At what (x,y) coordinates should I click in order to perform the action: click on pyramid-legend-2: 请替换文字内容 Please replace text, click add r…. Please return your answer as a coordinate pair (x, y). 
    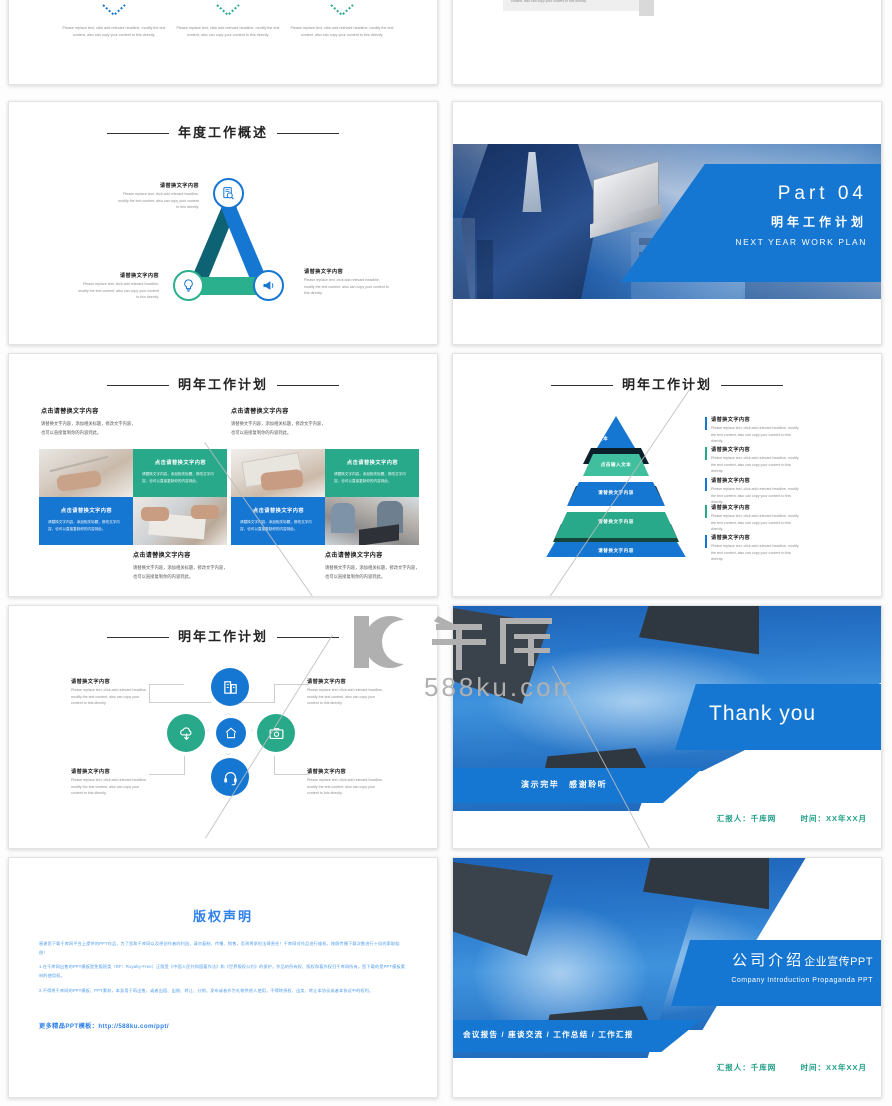
    Looking at the image, I should click on (753, 460).